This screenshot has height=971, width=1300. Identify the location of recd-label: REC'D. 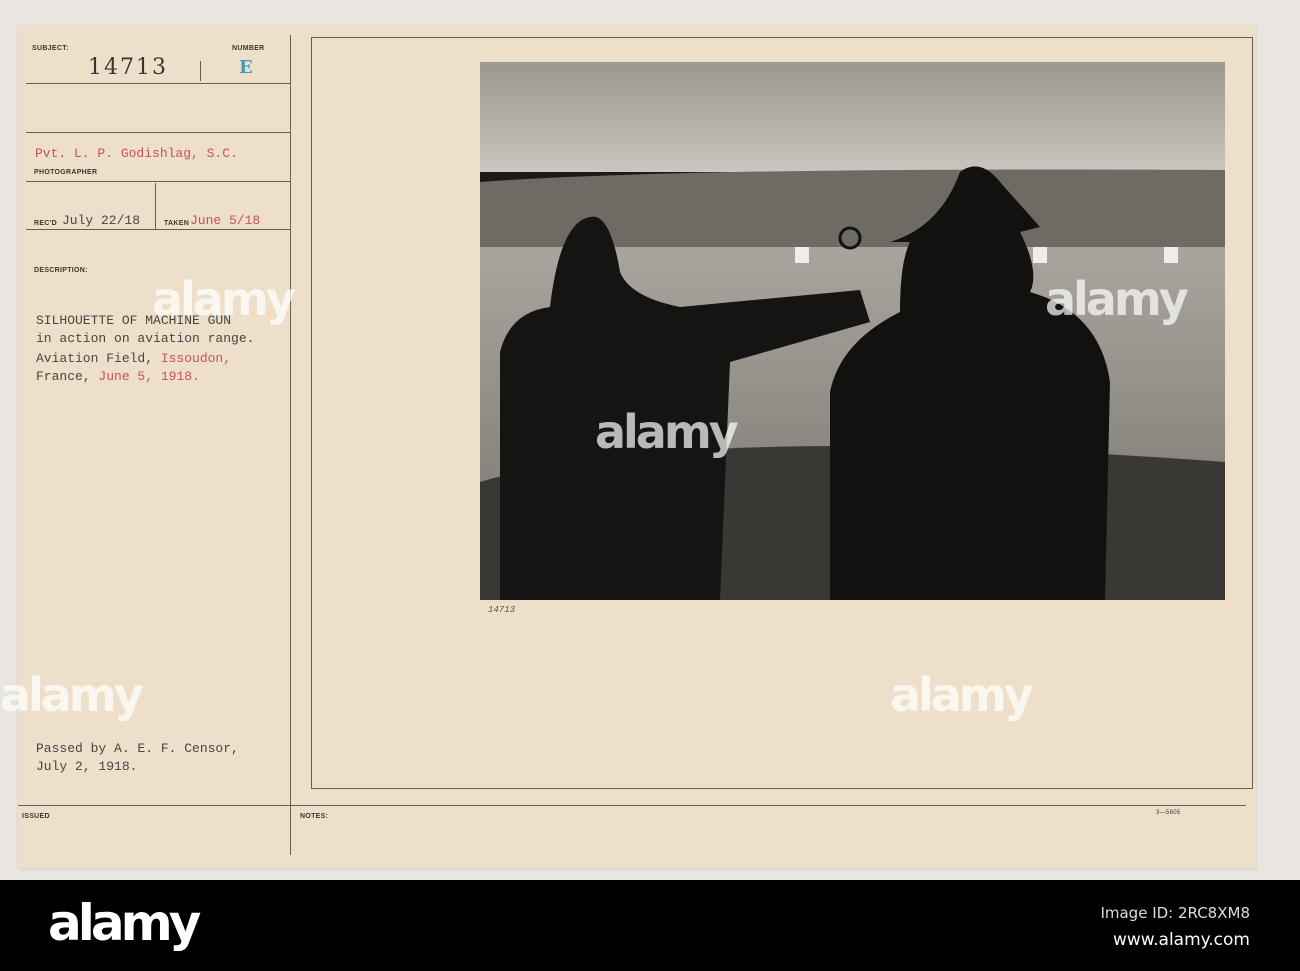
(45, 223).